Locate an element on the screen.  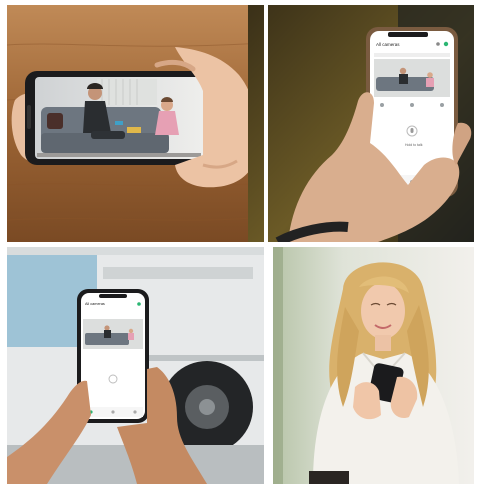
divider-vertical-top is located at coordinates (266, 123).